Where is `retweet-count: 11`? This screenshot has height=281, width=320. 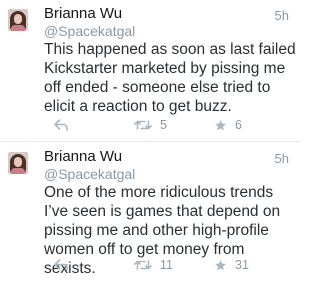 retweet-count: 11 is located at coordinates (166, 265).